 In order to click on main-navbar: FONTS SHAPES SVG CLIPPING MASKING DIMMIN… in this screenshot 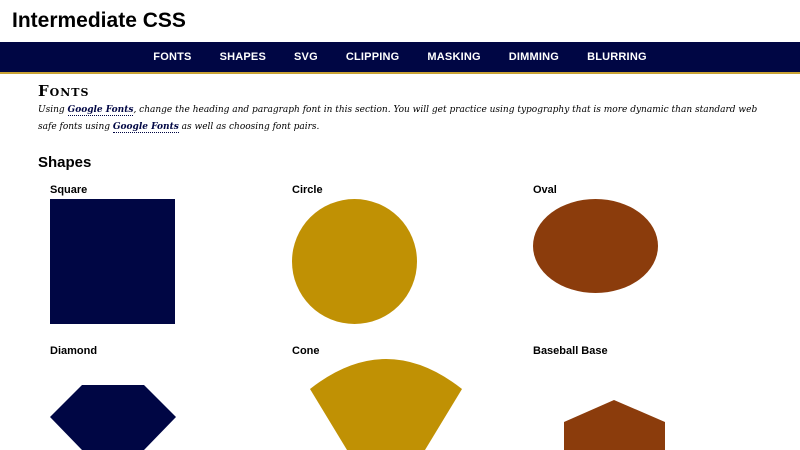, I will do `click(400, 58)`.